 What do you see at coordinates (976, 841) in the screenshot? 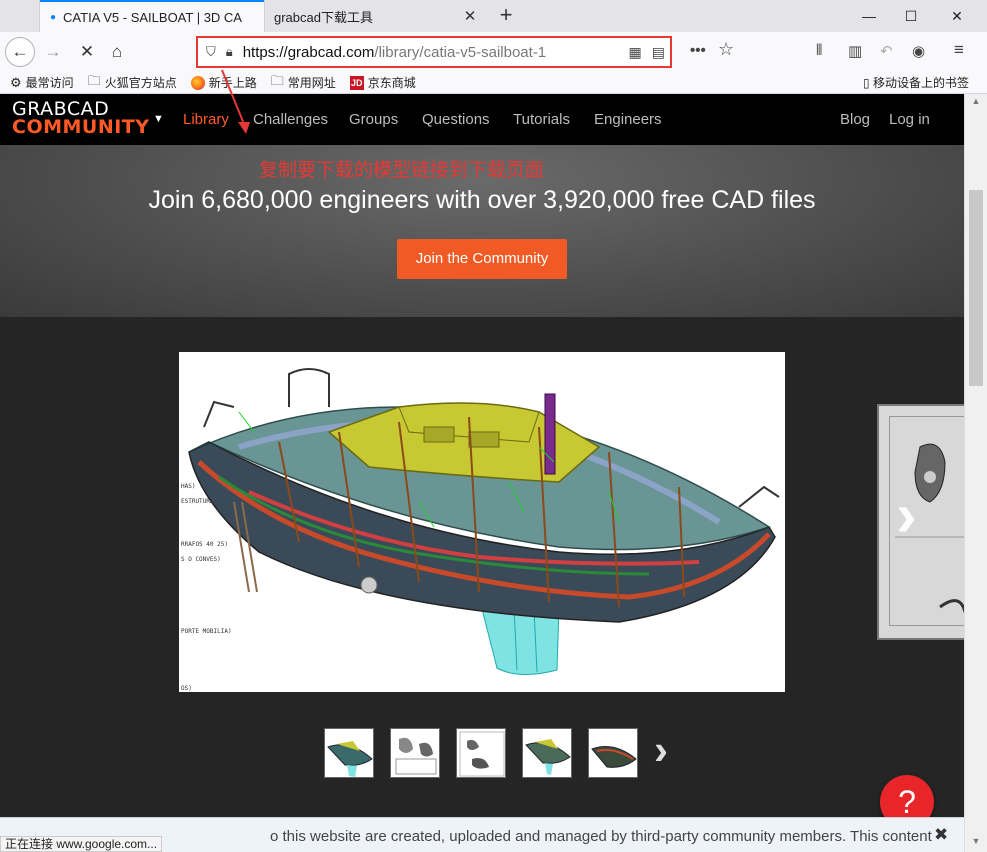
I see `scroll-down-arrow-icon: ▼` at bounding box center [976, 841].